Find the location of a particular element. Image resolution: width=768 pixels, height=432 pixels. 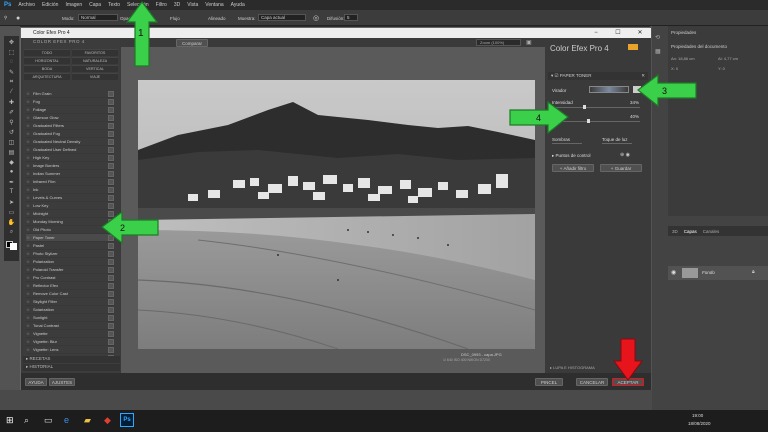

filter-item: ☆ Polarization is located at coordinates (70, 262).